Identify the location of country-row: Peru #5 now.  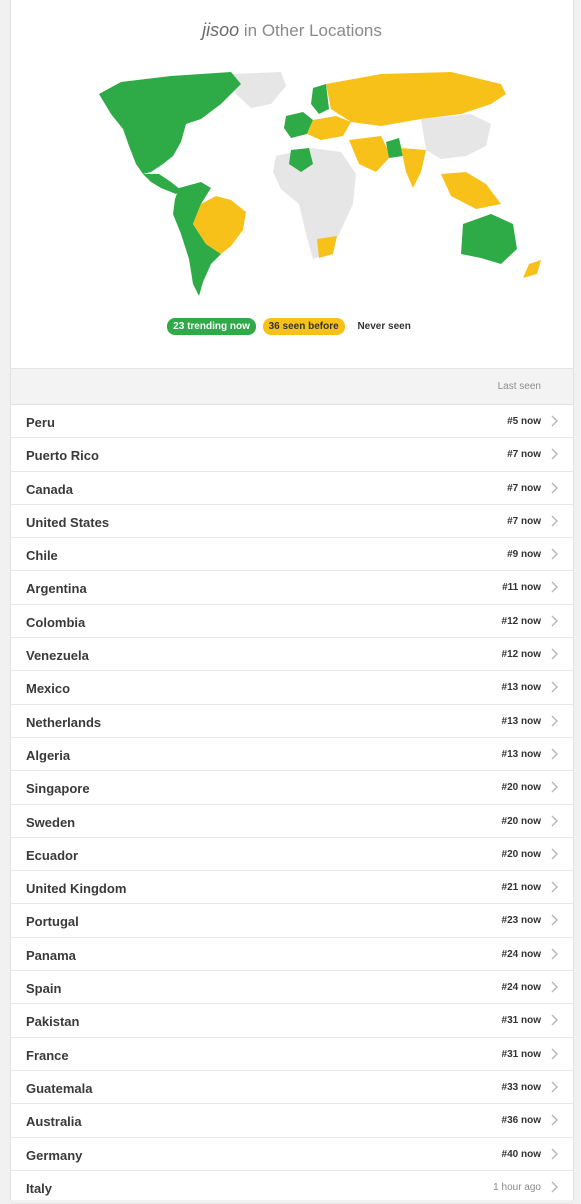
(292, 422).